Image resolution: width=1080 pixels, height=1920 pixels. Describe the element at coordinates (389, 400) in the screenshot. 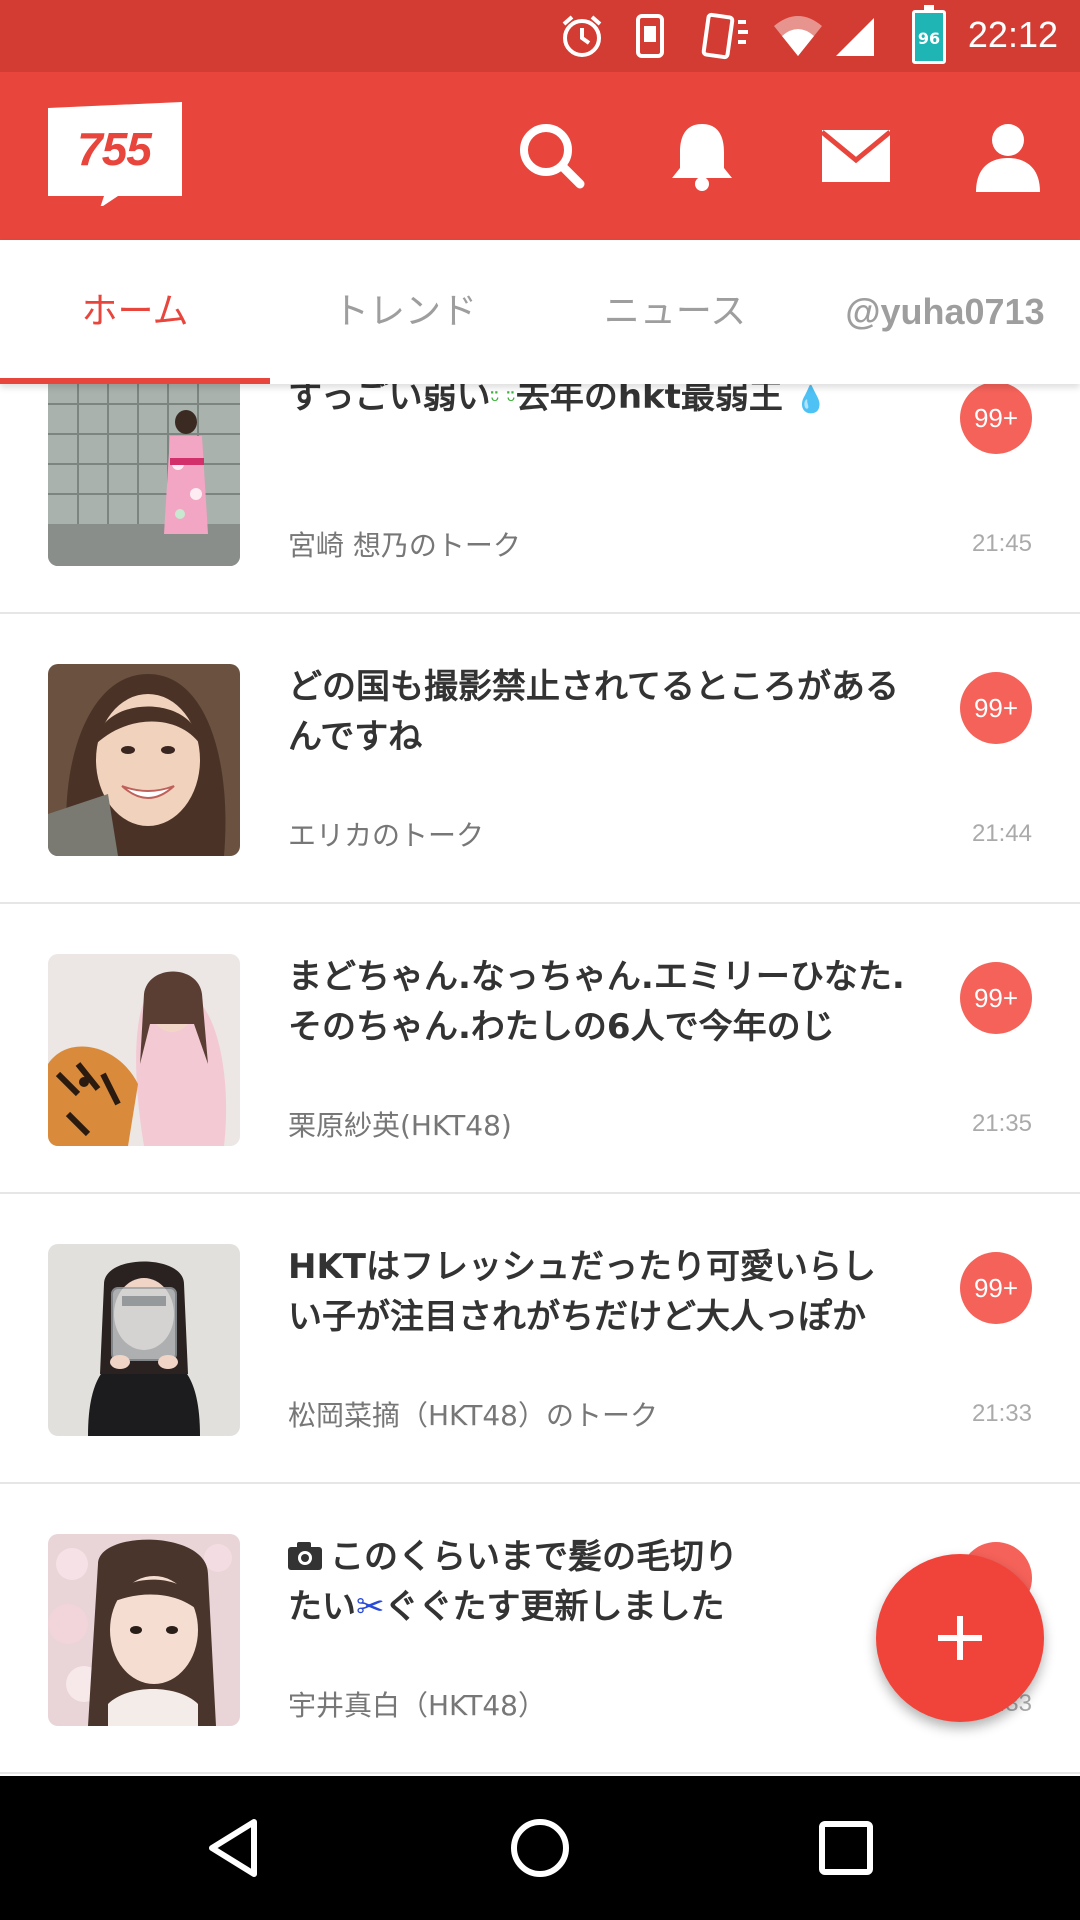

I see `title-text: すっごい弱い` at that location.